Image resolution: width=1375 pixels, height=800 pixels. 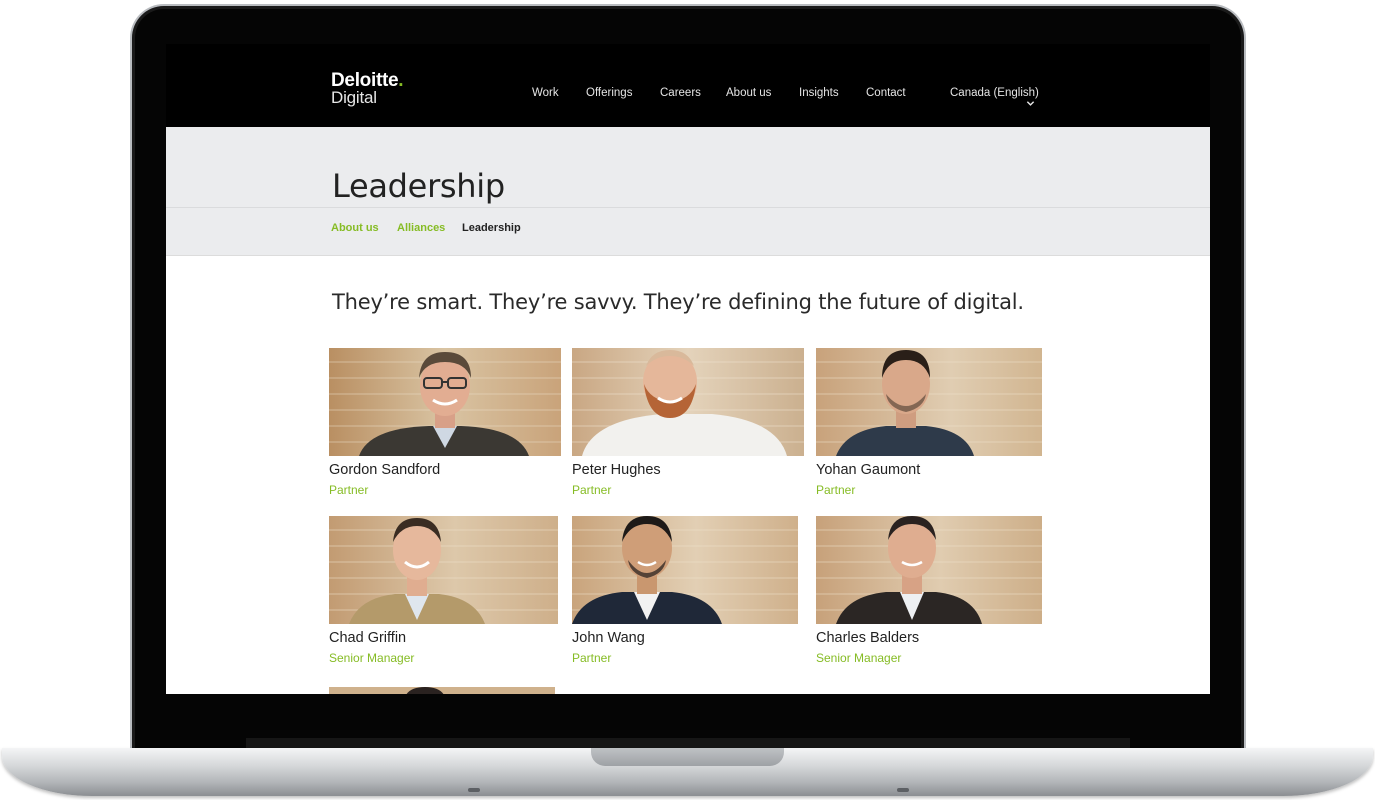 I want to click on deloitte-digital-logo: Deloitte. Digital, so click(x=367, y=88).